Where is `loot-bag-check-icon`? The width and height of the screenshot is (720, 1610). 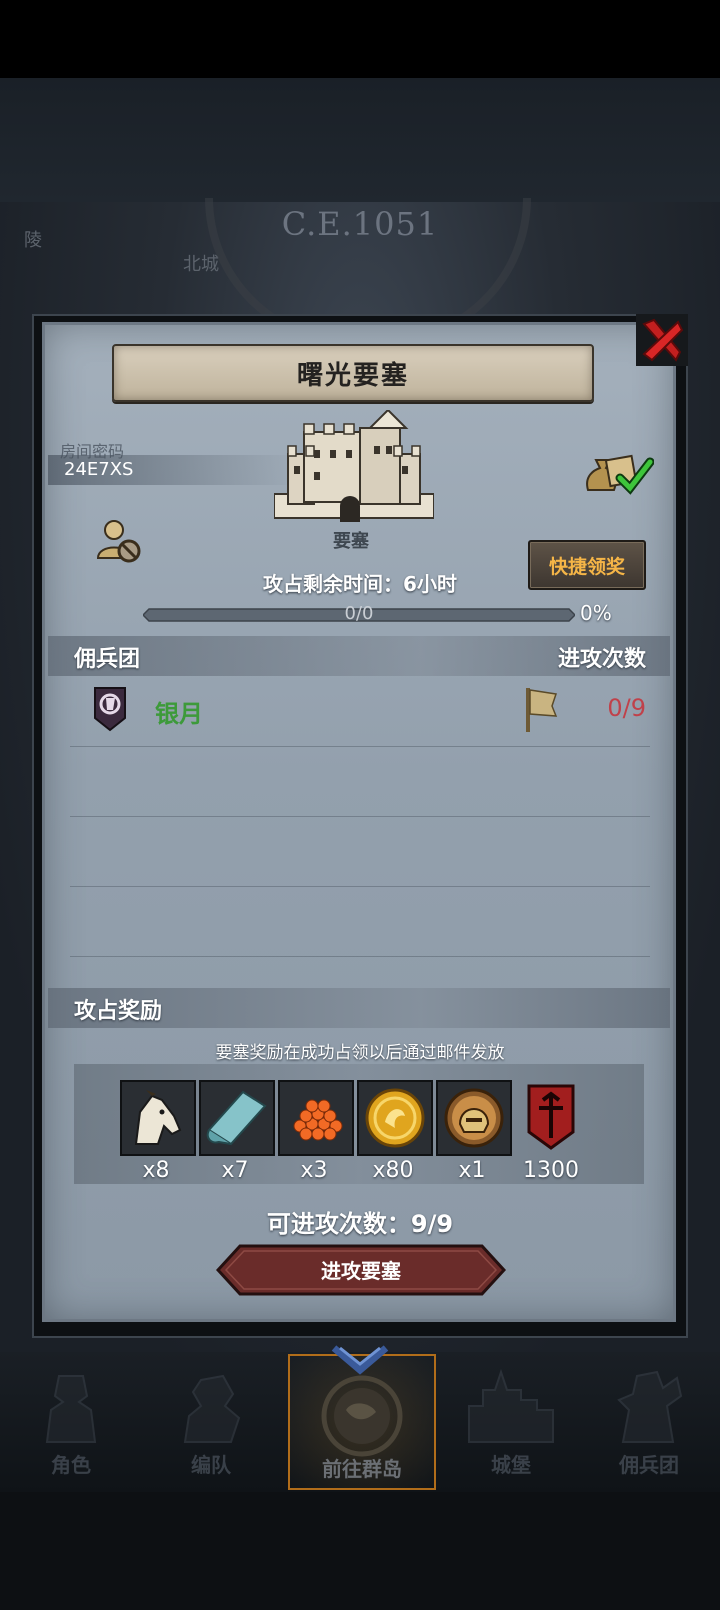 loot-bag-check-icon is located at coordinates (620, 474).